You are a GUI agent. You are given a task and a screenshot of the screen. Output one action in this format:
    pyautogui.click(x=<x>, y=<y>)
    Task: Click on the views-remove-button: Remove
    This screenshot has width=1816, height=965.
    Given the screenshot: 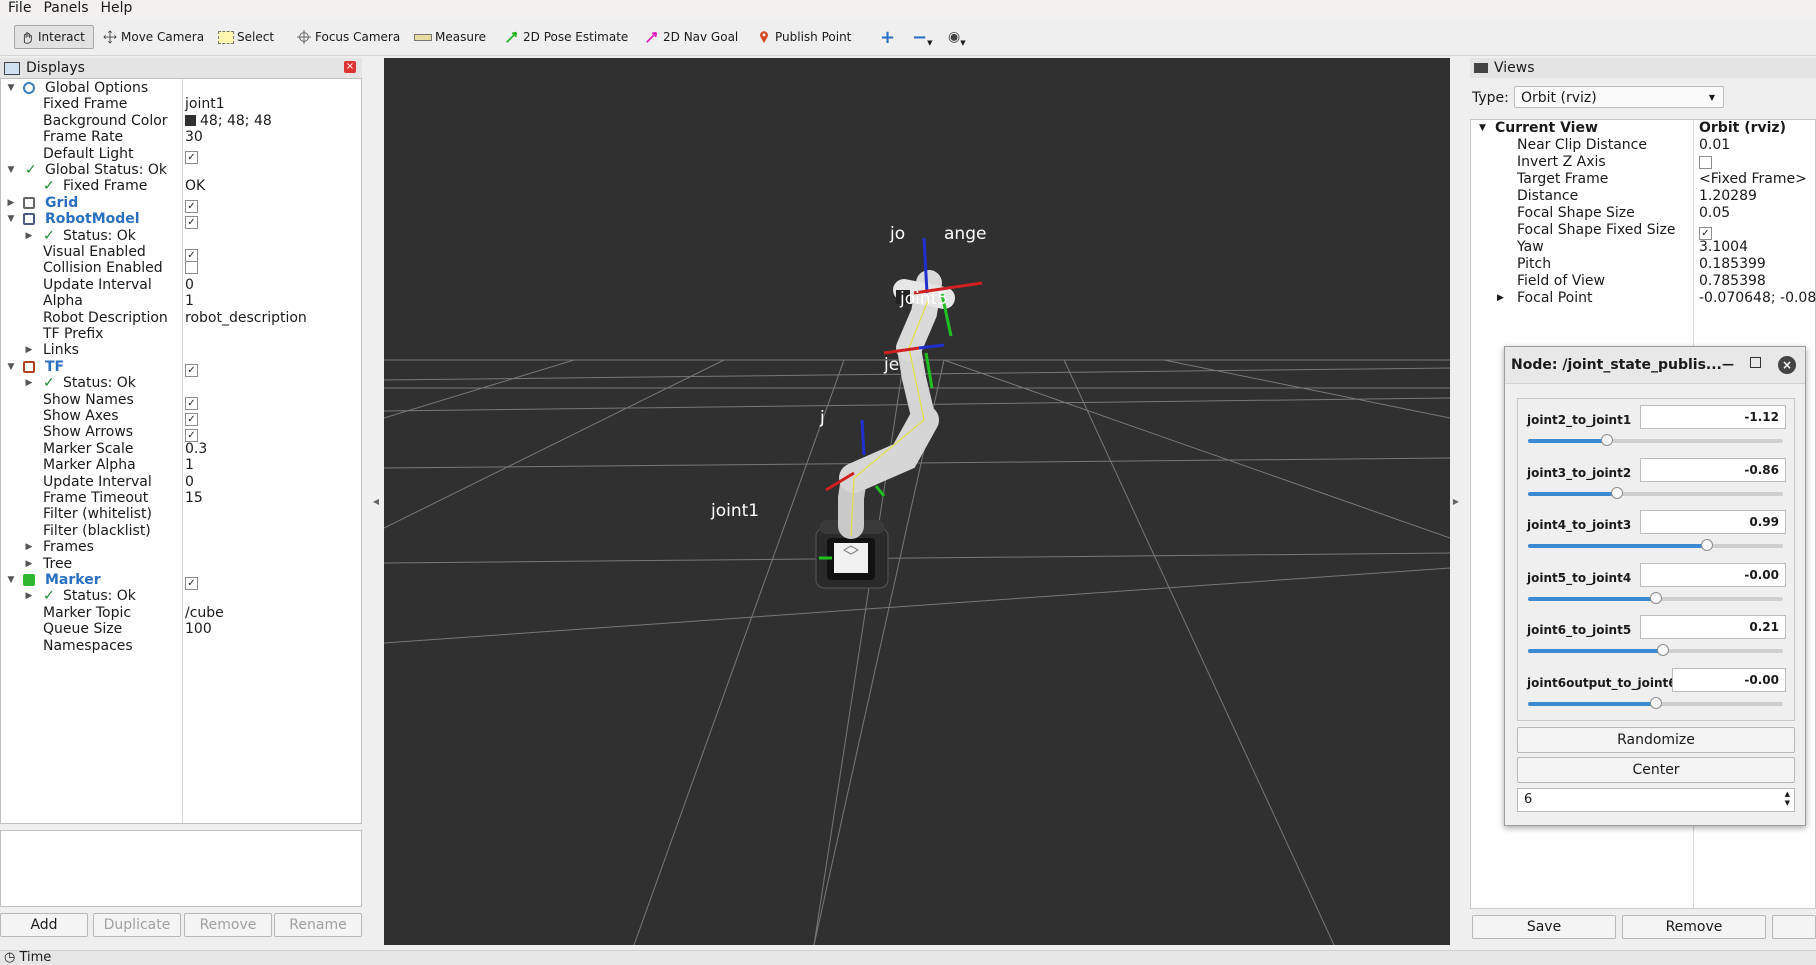 What is the action you would take?
    pyautogui.click(x=1694, y=927)
    